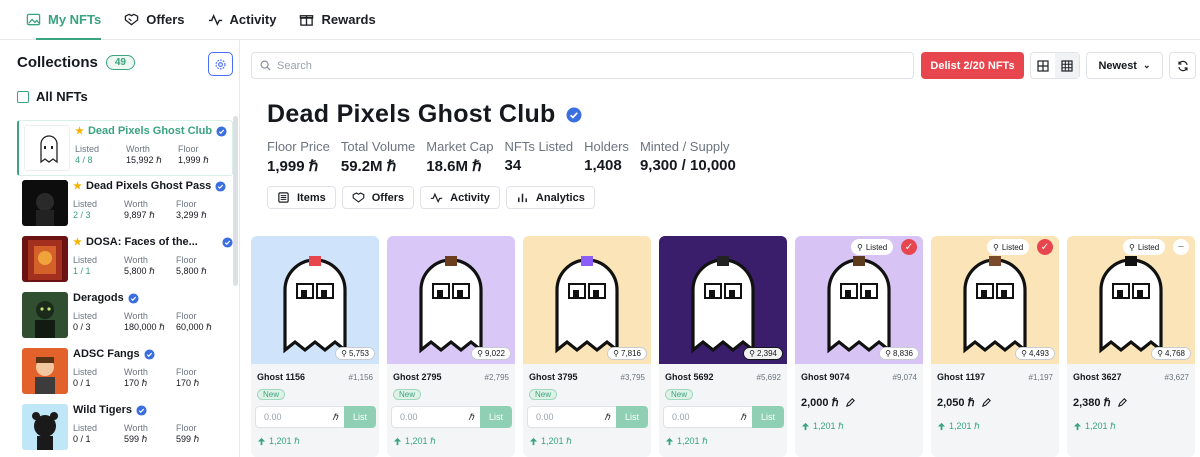 This screenshot has height=457, width=1200. What do you see at coordinates (822, 426) in the screenshot?
I see `last-sale: 1,201 ℏ` at bounding box center [822, 426].